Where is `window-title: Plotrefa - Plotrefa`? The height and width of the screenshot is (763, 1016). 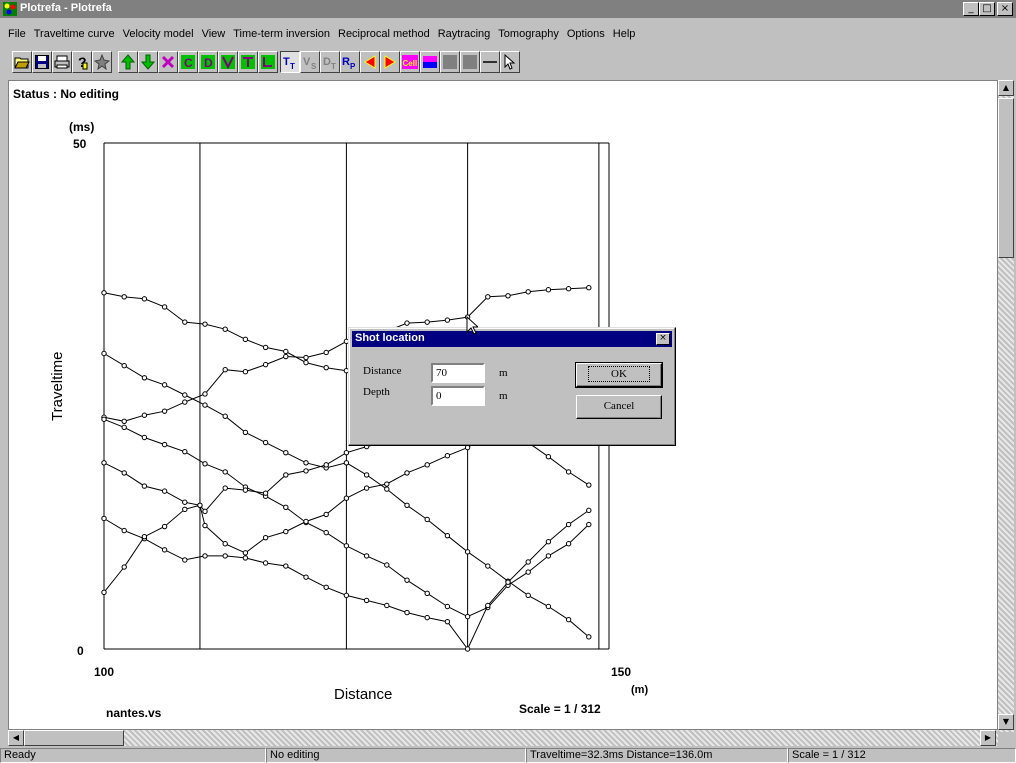
window-title: Plotrefa - Plotrefa is located at coordinates (66, 8).